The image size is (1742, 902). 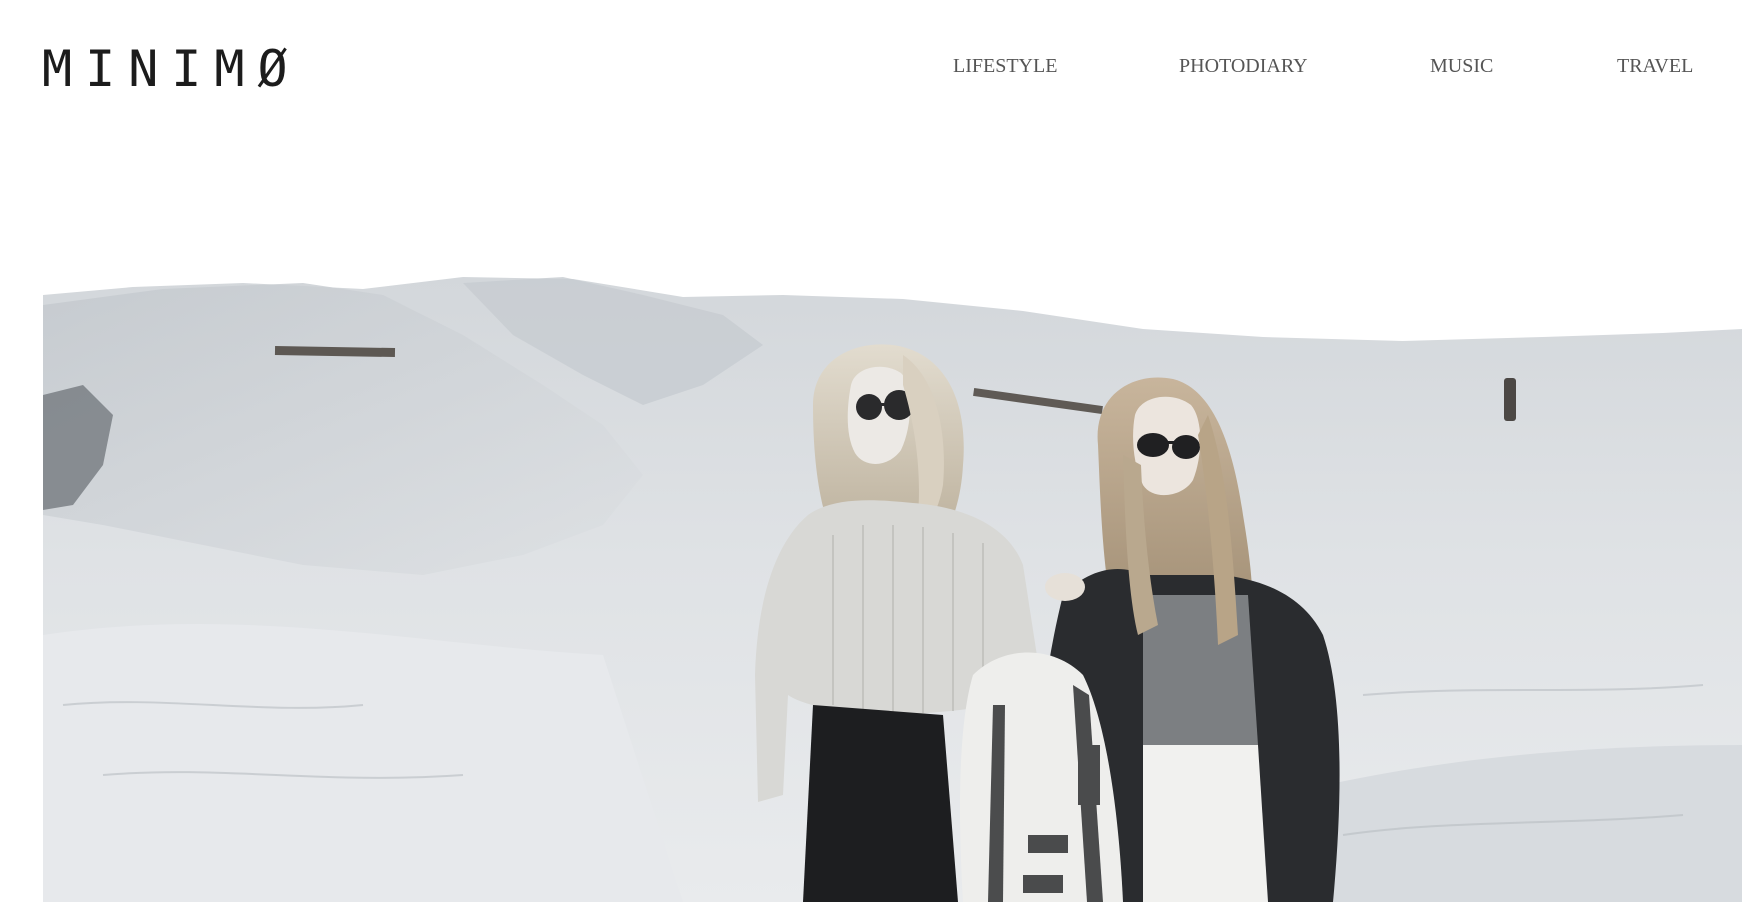 What do you see at coordinates (1243, 66) in the screenshot?
I see `nav-item-photodiary: PHOTODIARY` at bounding box center [1243, 66].